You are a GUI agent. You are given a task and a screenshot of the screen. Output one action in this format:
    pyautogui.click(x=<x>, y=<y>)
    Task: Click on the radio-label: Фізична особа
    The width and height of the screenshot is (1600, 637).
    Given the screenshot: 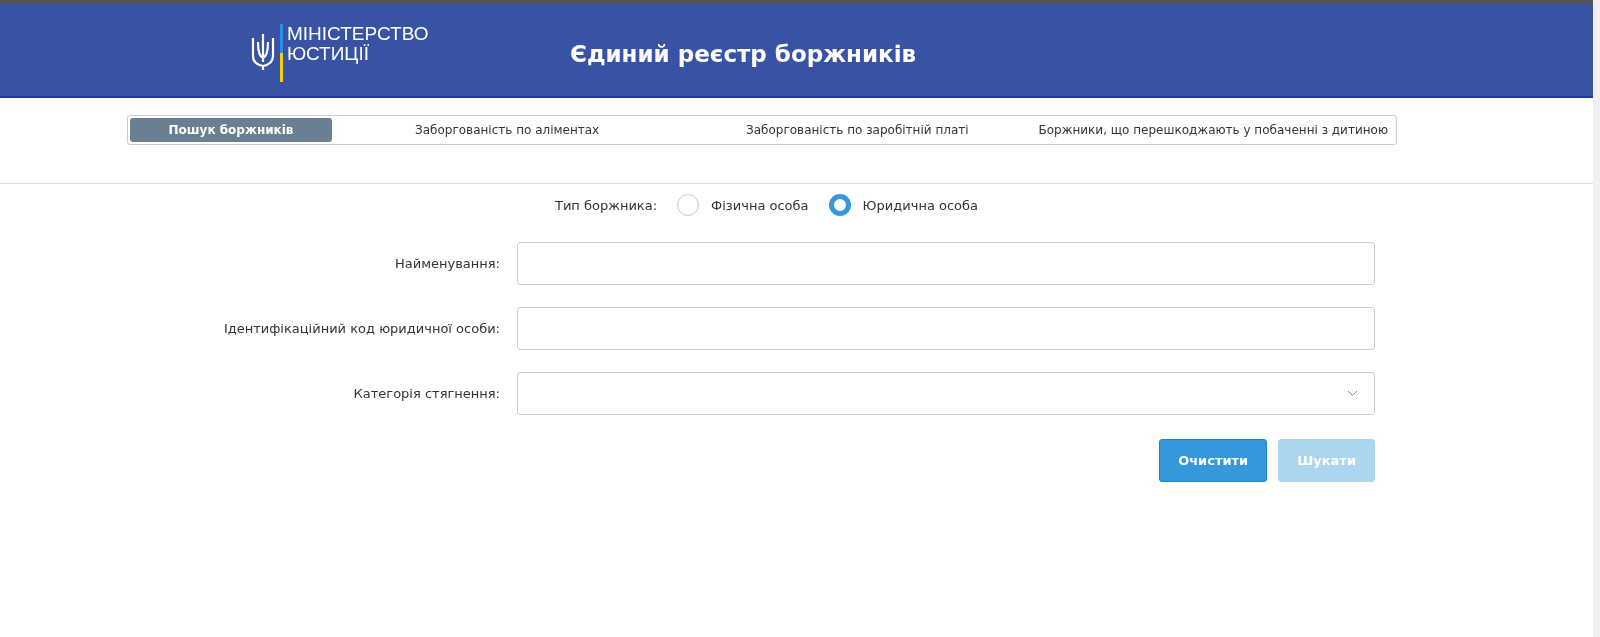 What is the action you would take?
    pyautogui.click(x=760, y=205)
    